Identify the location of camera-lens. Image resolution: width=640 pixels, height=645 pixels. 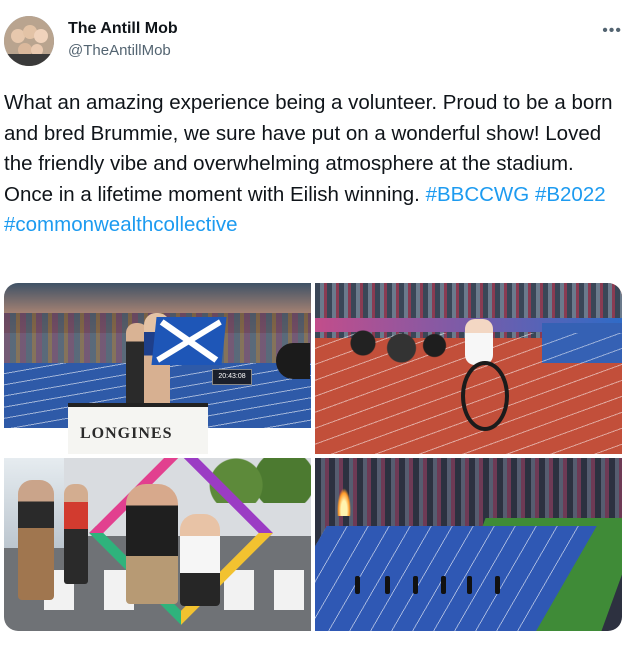
(293, 361).